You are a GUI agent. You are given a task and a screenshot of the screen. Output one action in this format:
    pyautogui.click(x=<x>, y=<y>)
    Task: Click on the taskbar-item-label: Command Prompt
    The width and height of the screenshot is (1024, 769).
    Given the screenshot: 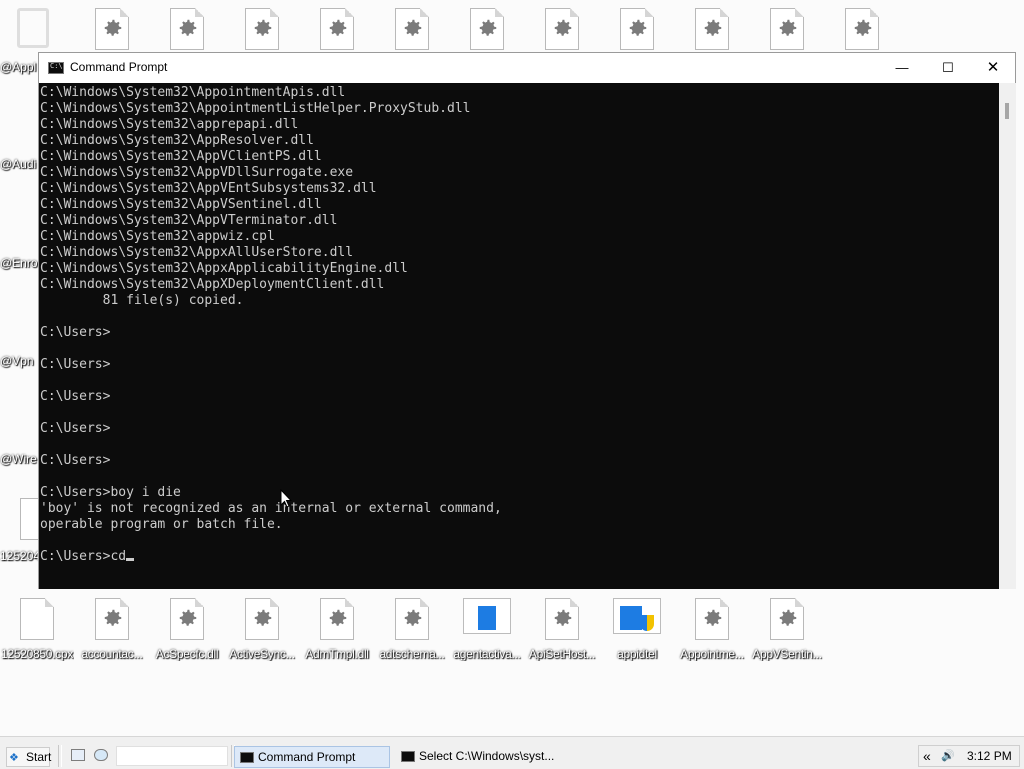 What is the action you would take?
    pyautogui.click(x=307, y=757)
    